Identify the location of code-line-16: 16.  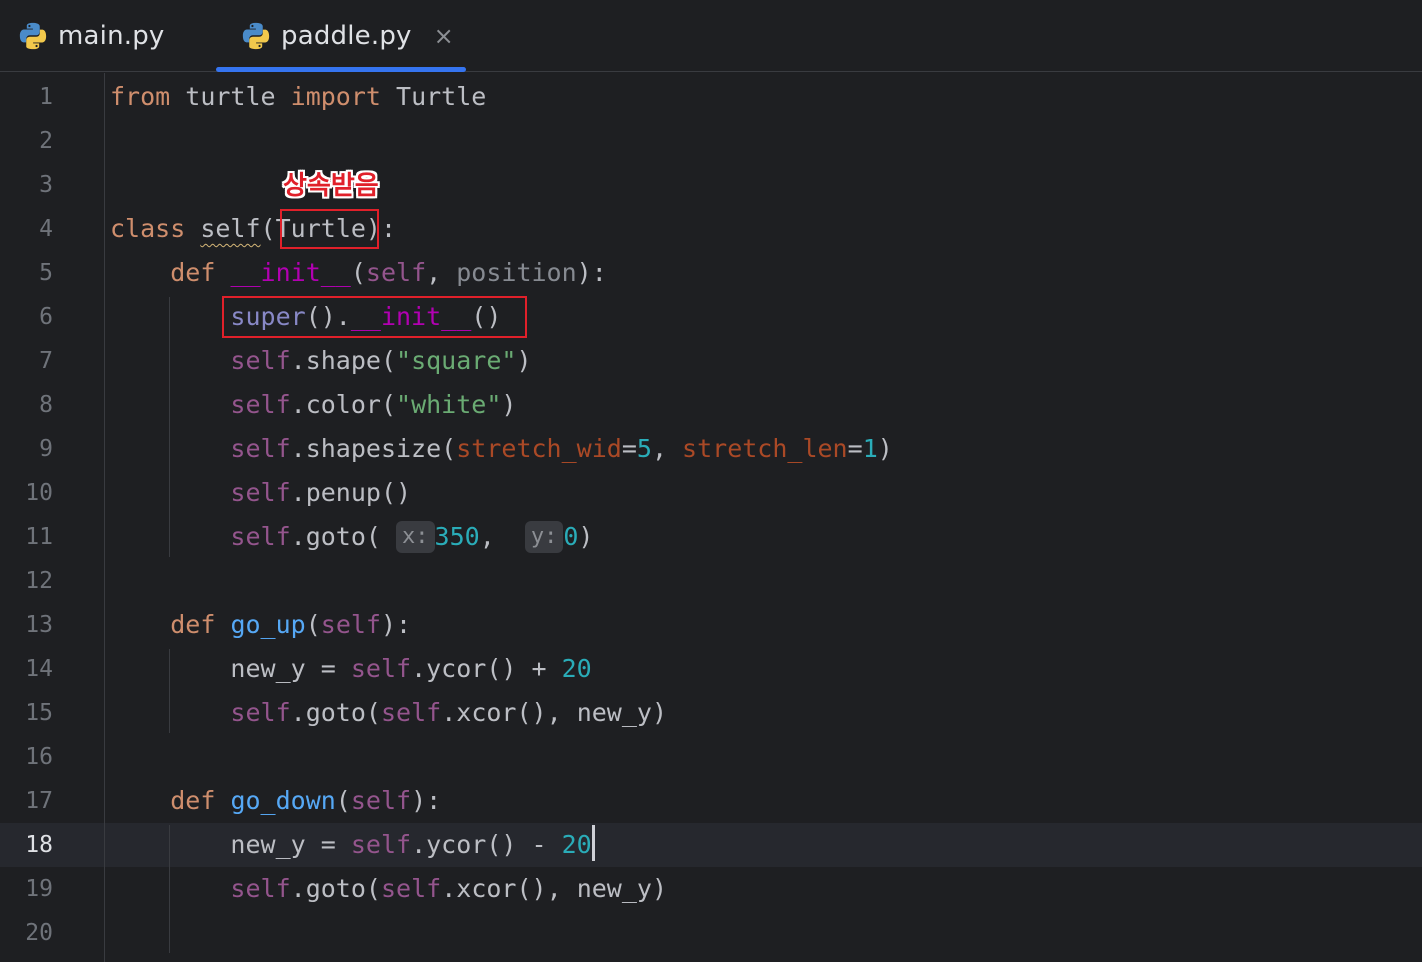
(711, 757).